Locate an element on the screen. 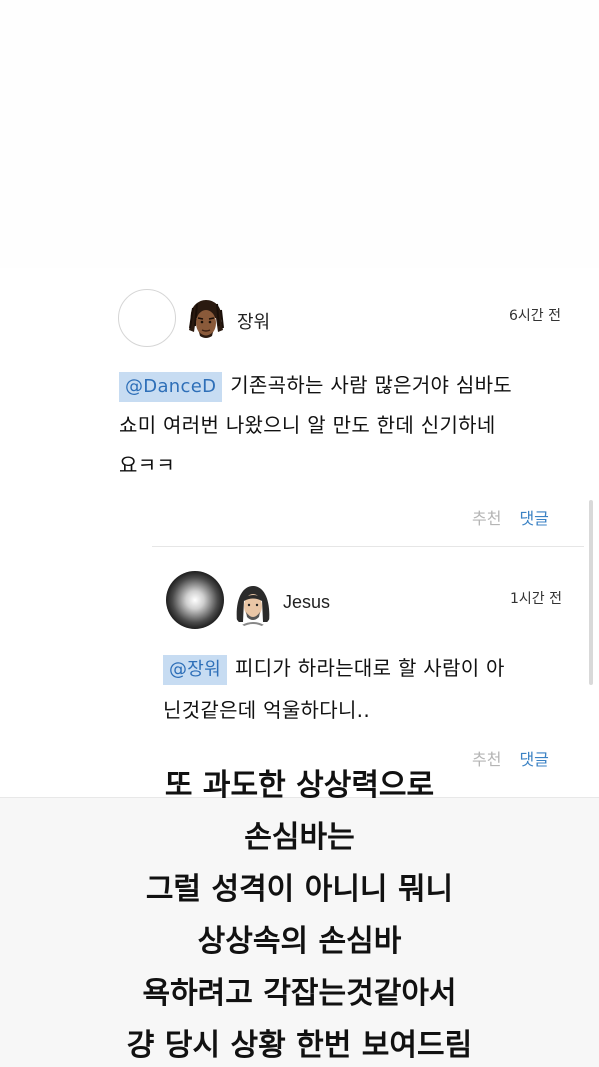 This screenshot has height=1067, width=599. comment-author: Jesus is located at coordinates (306, 602).